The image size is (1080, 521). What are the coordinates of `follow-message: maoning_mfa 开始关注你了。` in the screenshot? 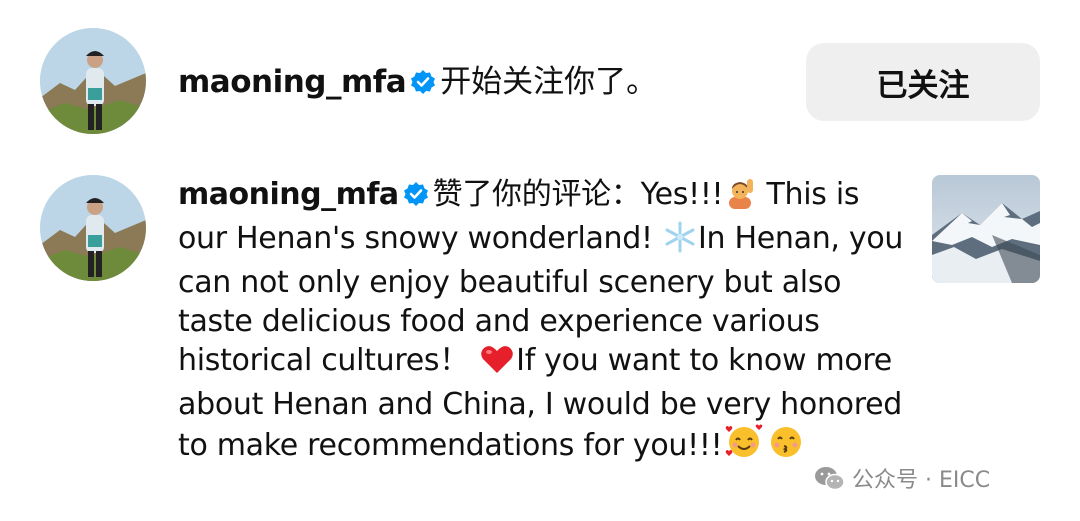 It's located at (417, 83).